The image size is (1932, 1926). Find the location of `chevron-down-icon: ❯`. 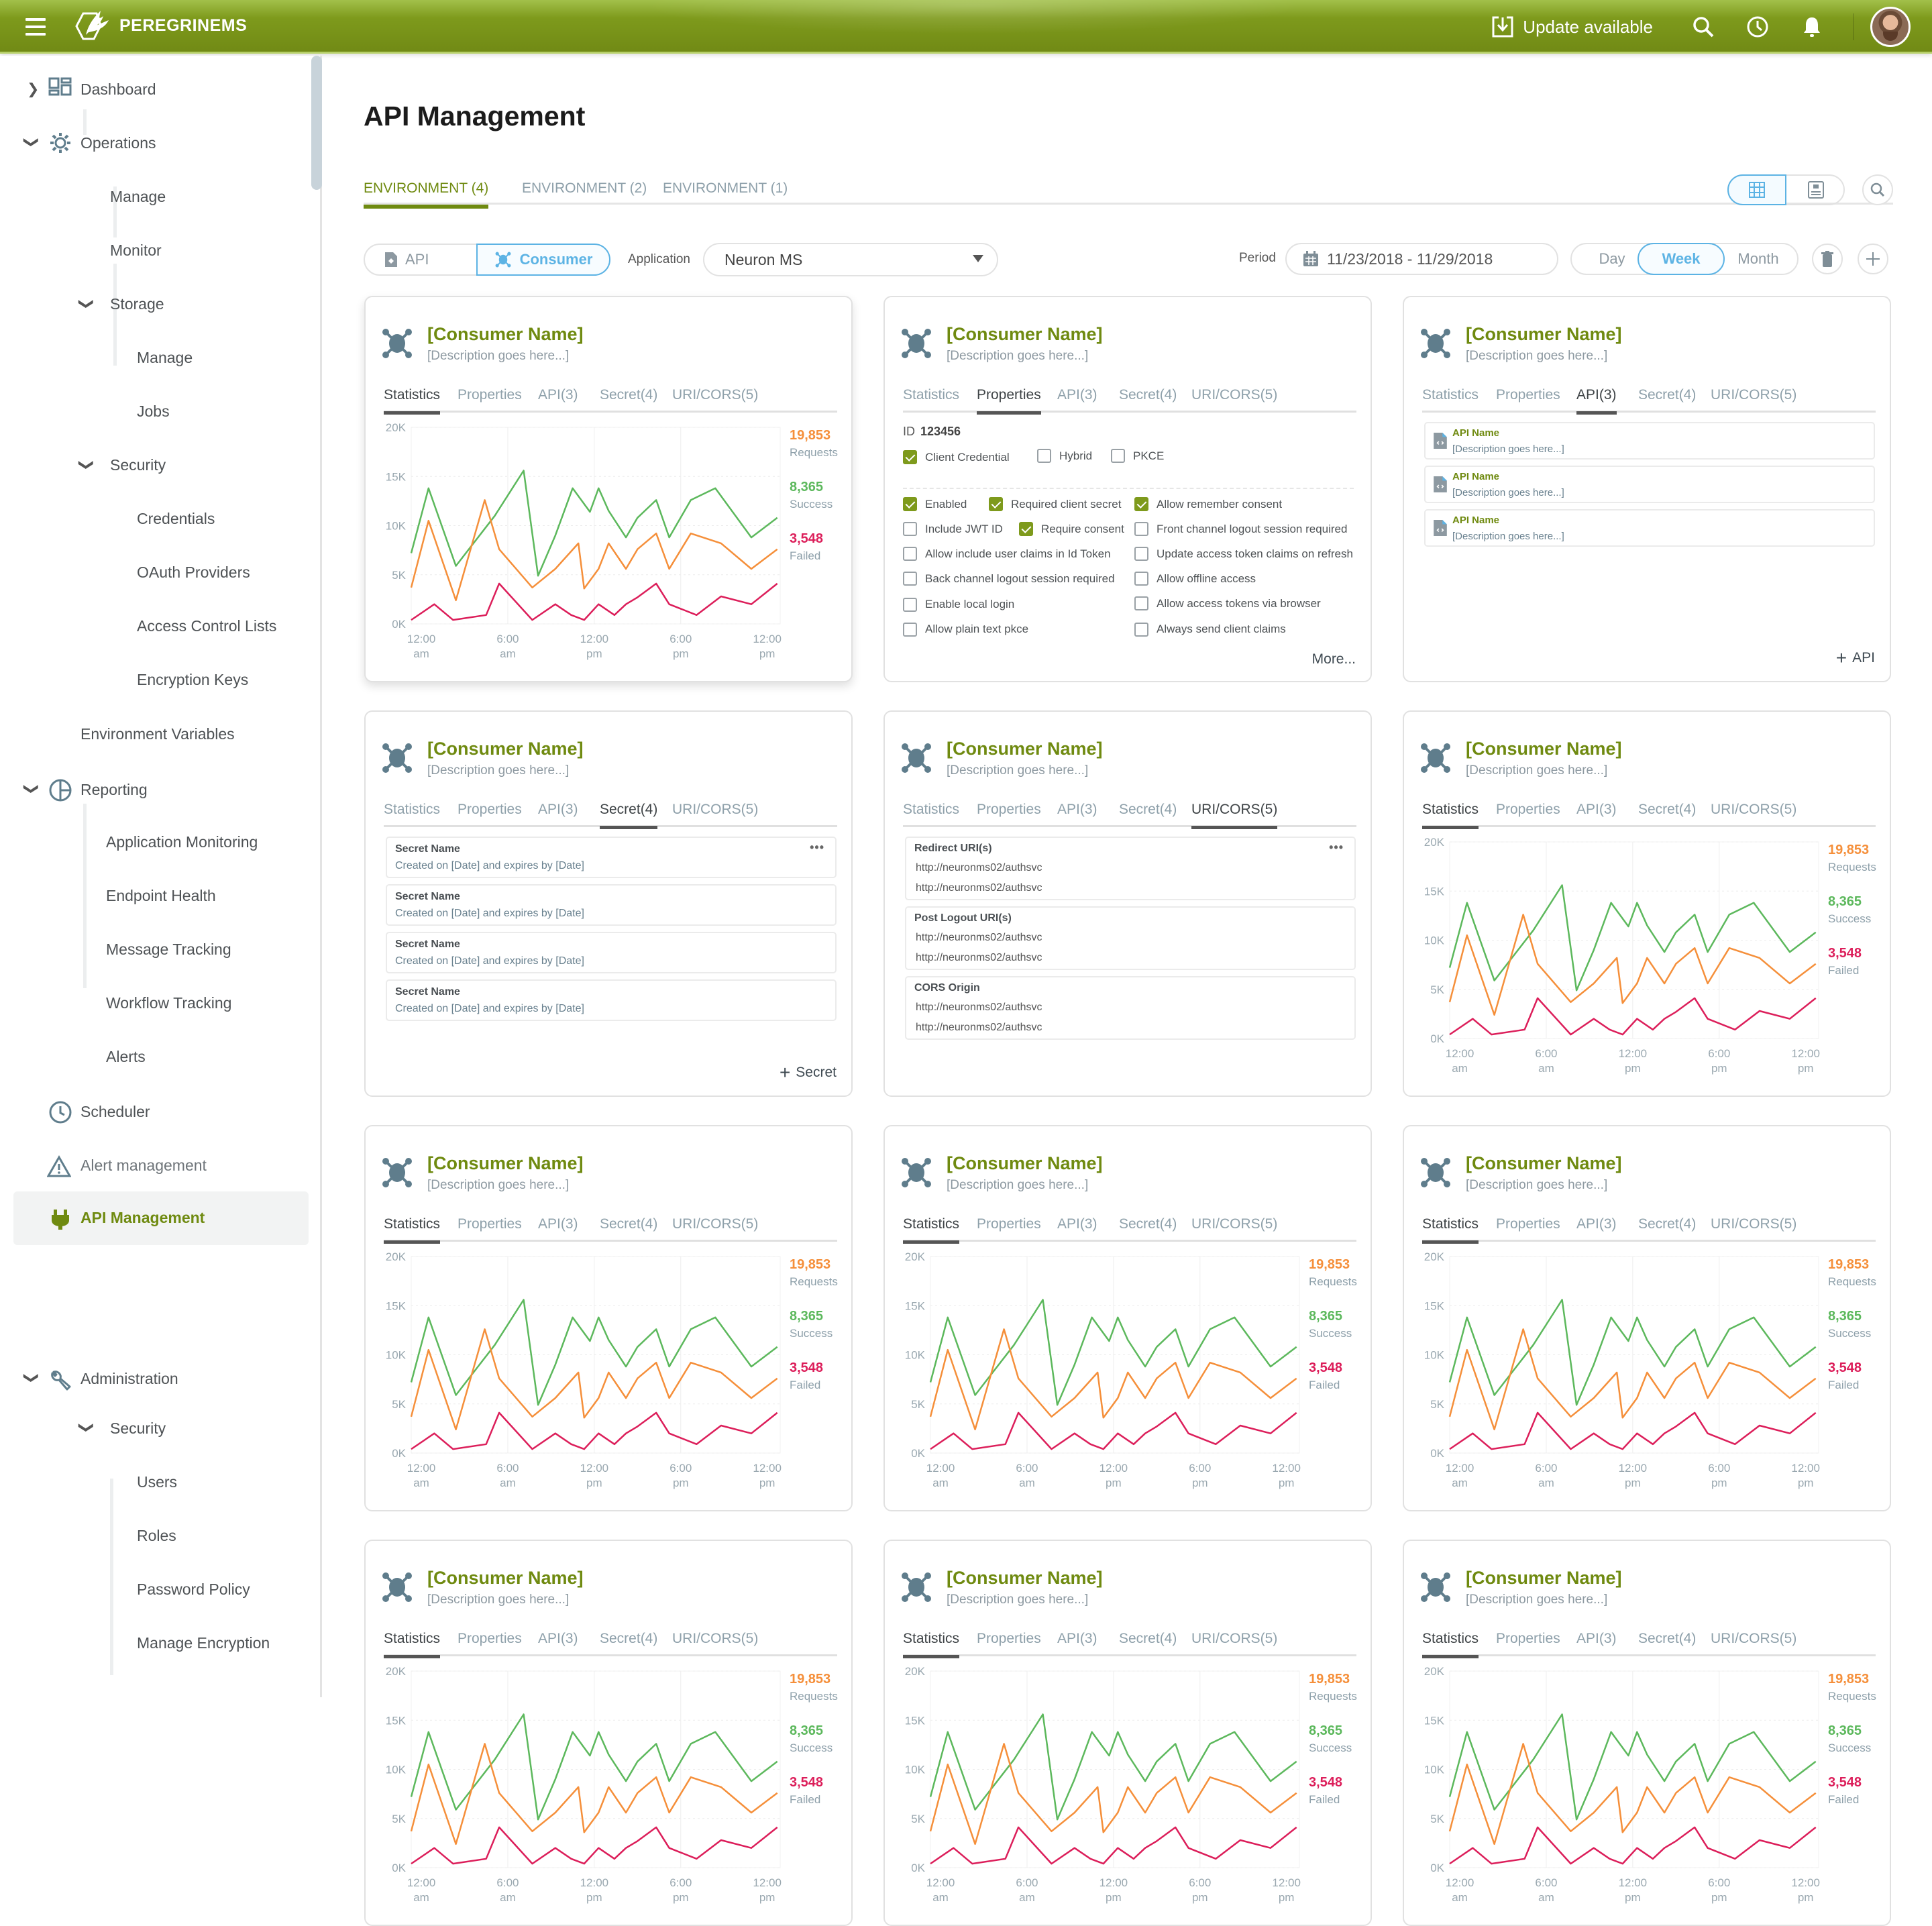

chevron-down-icon: ❯ is located at coordinates (31, 1378).